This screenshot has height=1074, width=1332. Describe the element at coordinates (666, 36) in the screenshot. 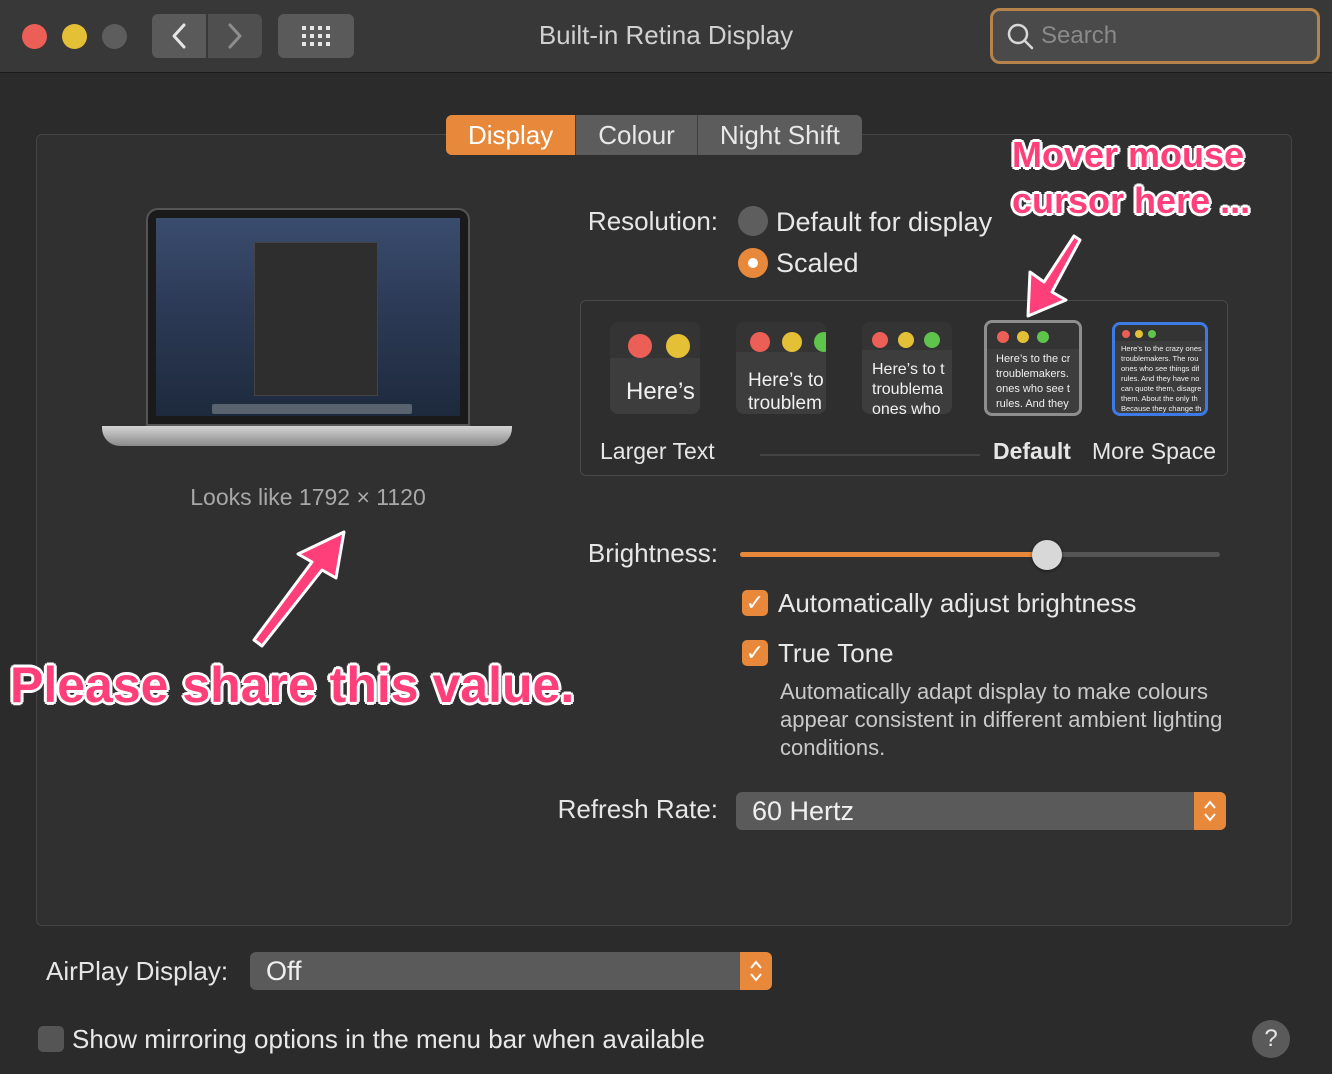

I see `title-bar: Built-in Retina Display` at that location.